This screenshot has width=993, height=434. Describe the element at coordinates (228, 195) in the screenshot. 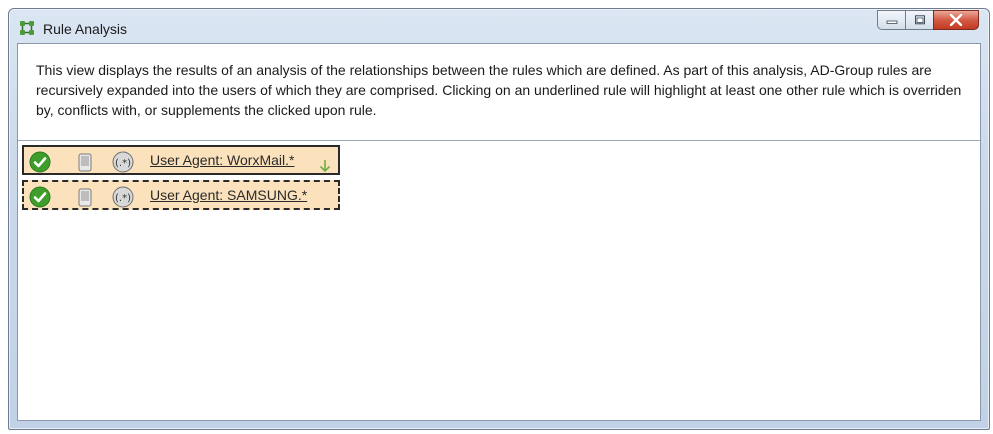

I see `rule-link: User Agent: SAMSUNG.*` at that location.